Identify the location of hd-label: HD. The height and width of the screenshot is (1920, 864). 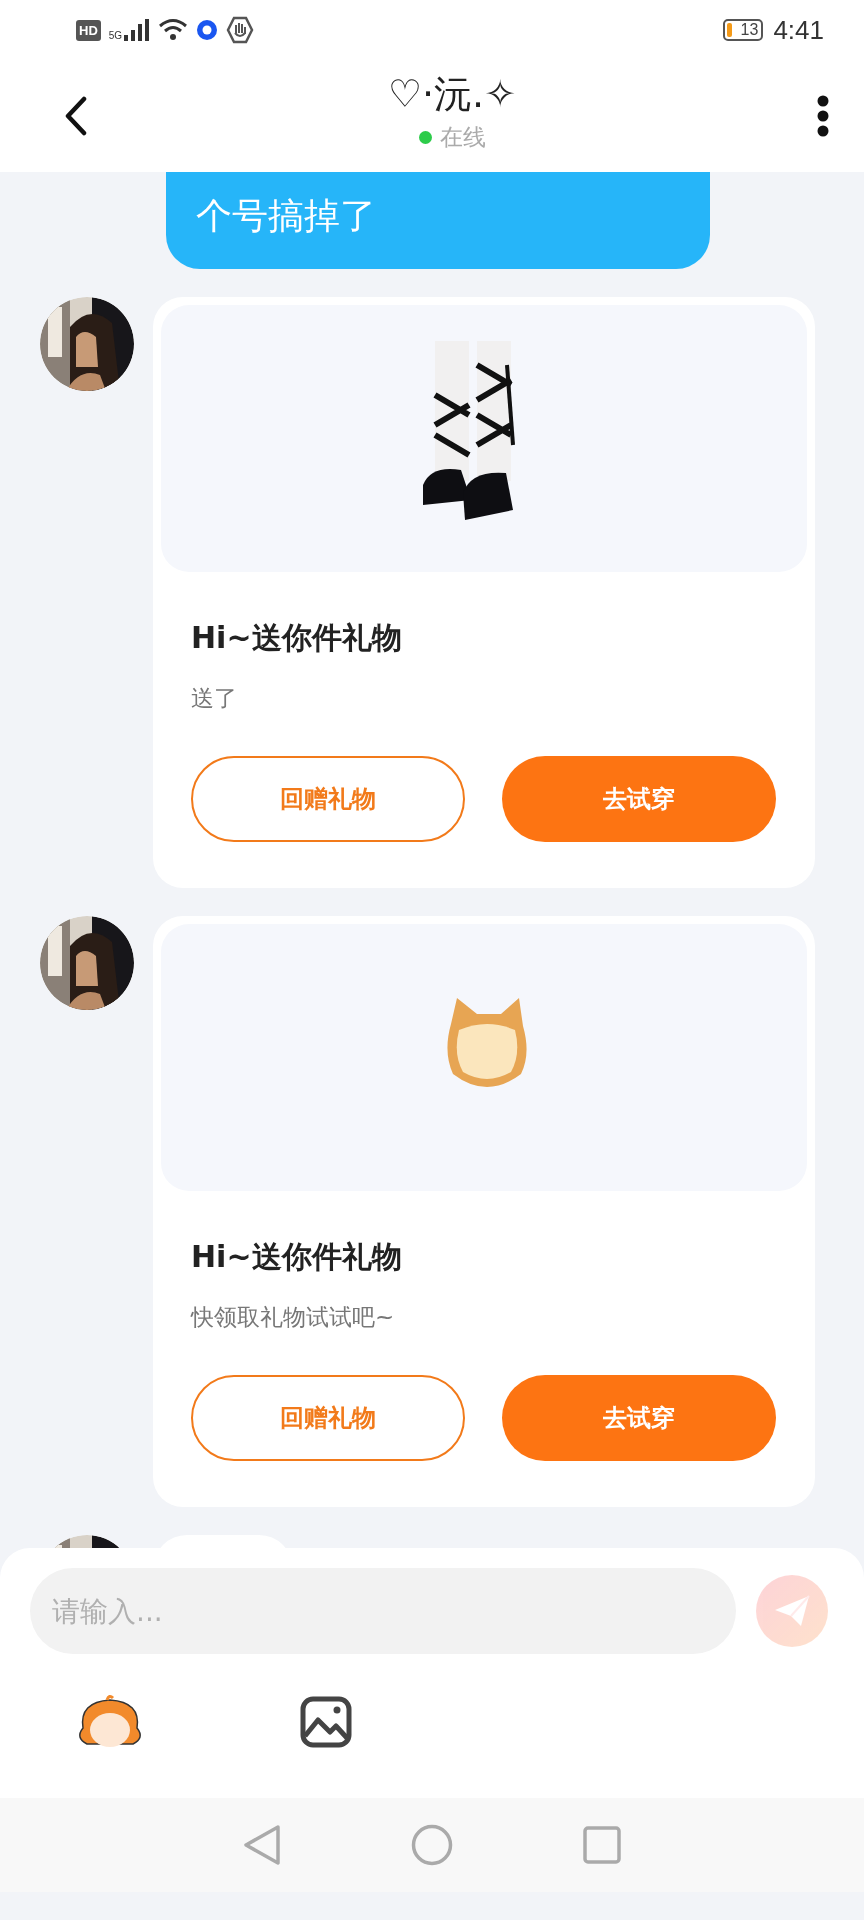
(88, 30).